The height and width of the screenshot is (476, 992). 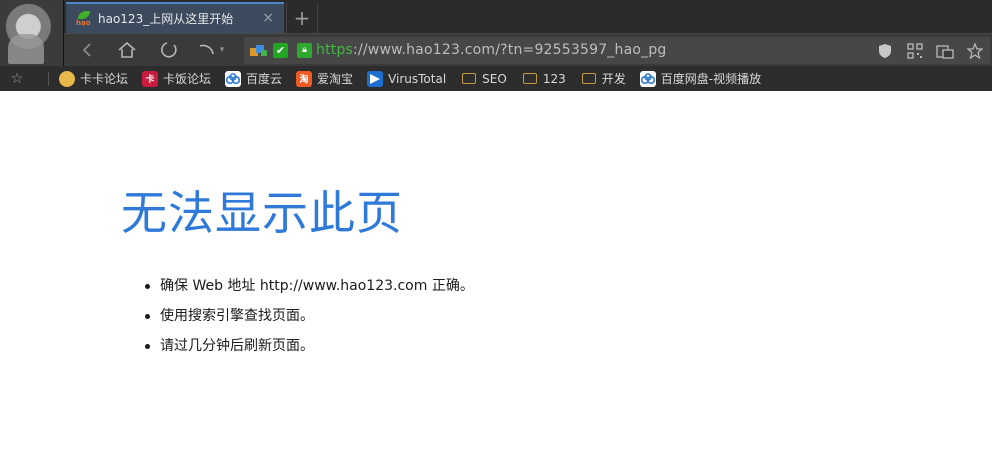 What do you see at coordinates (302, 18) in the screenshot?
I see `new-tab-button: +` at bounding box center [302, 18].